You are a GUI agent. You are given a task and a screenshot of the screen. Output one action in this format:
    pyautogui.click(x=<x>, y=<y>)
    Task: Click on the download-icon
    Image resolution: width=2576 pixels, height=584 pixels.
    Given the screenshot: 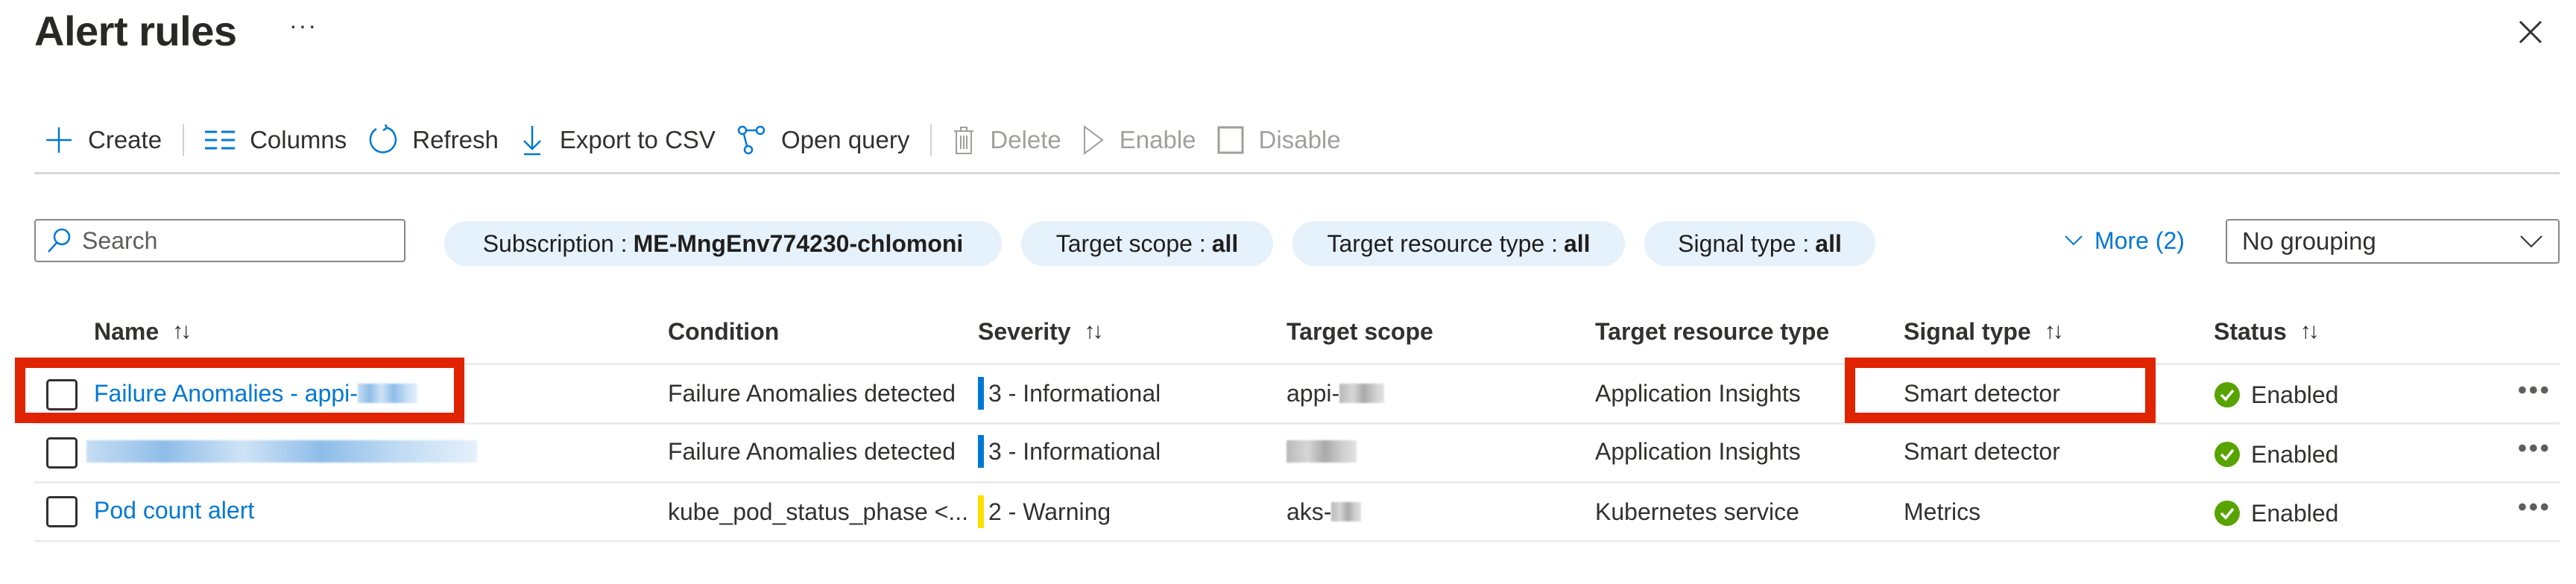 What is the action you would take?
    pyautogui.click(x=532, y=141)
    